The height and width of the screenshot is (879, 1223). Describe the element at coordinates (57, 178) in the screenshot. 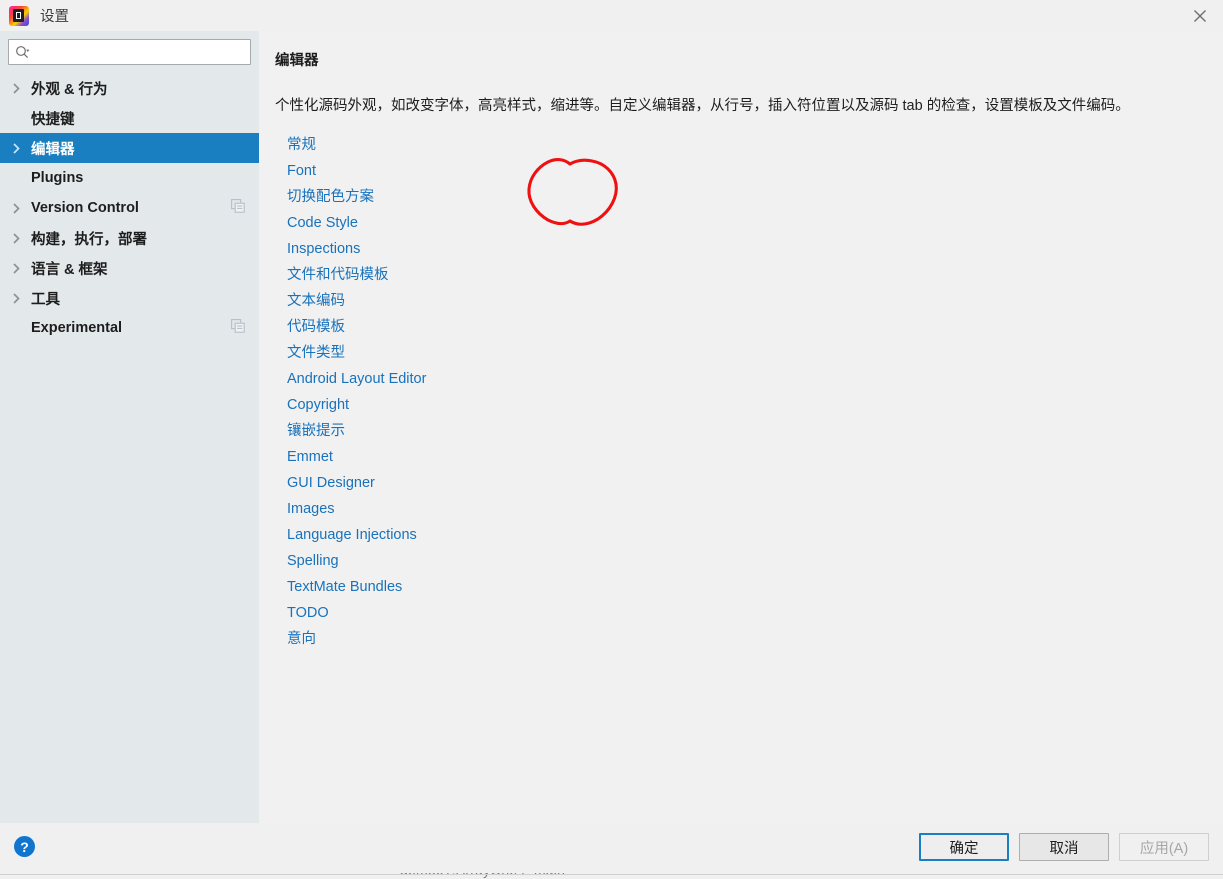

I see `sidebar-item-label: Plugins` at that location.